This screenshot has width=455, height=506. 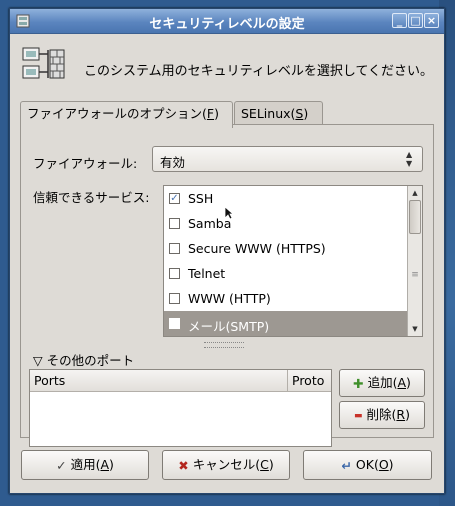 What do you see at coordinates (415, 217) in the screenshot?
I see `scroll-thumb` at bounding box center [415, 217].